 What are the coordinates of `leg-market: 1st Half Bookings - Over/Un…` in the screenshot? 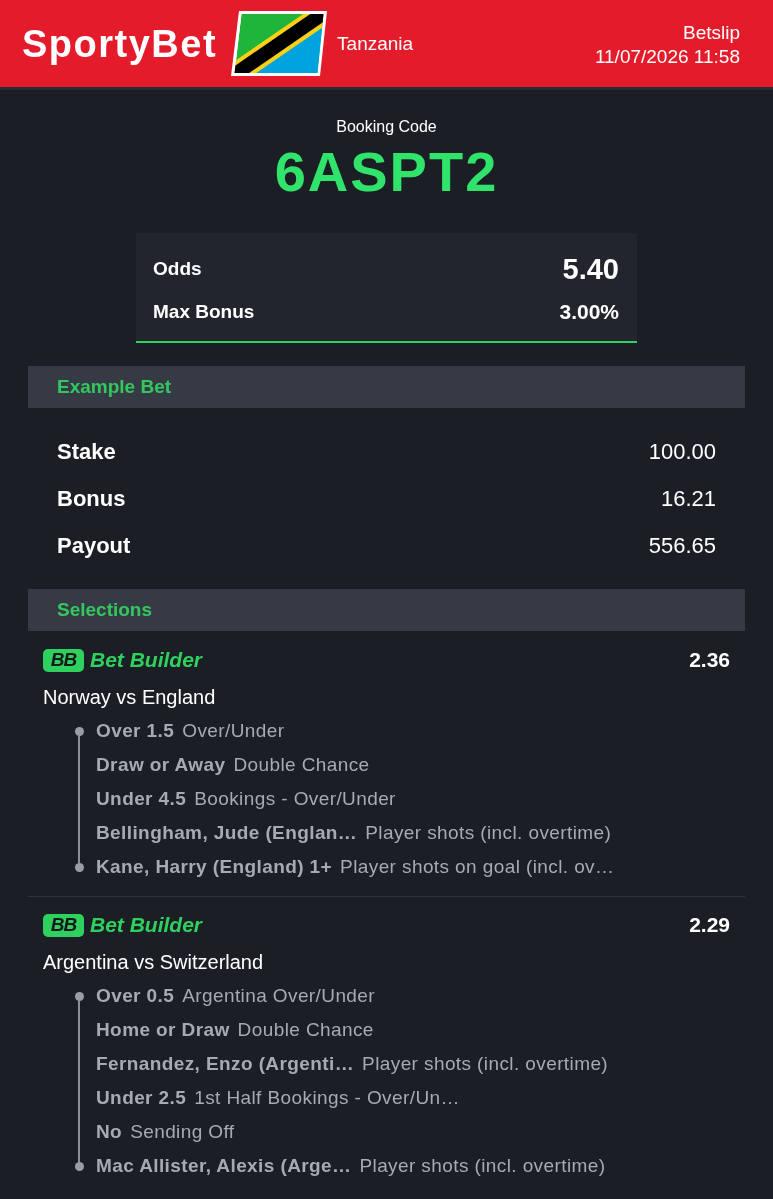 It's located at (327, 1098).